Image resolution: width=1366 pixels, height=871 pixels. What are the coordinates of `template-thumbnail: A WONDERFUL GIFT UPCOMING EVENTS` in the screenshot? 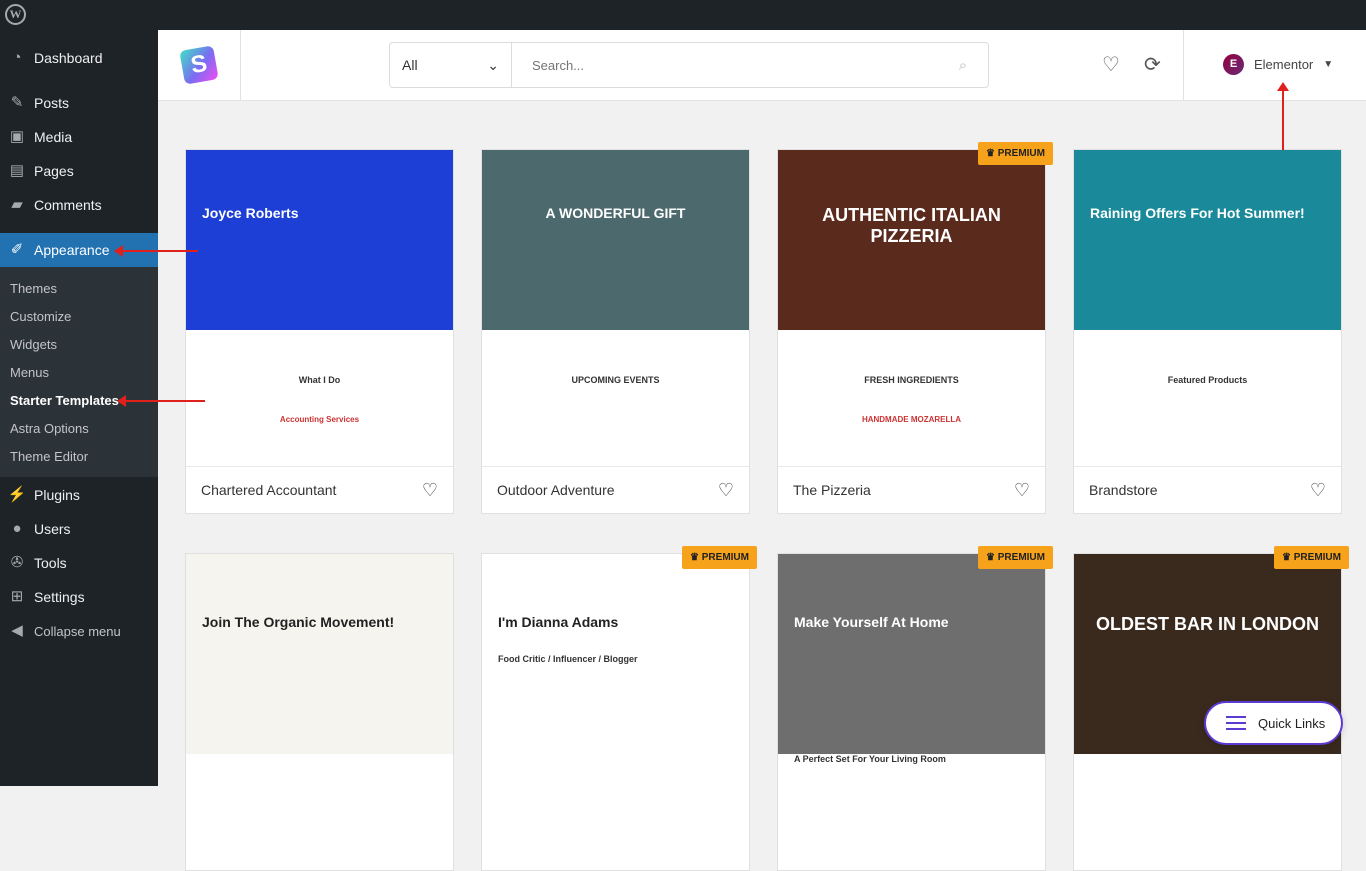 It's located at (615, 308).